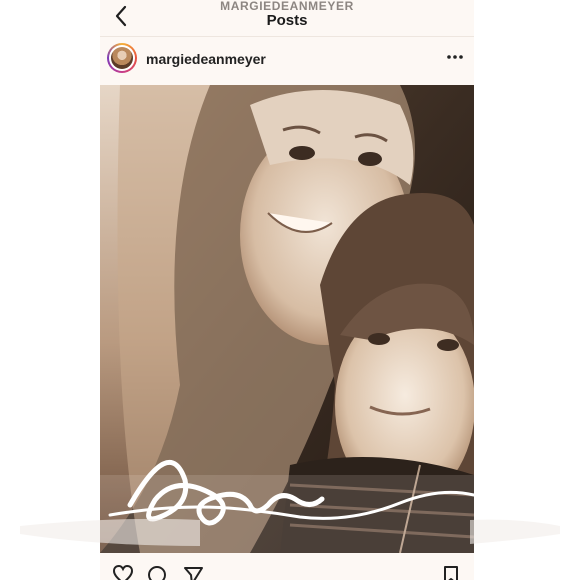  I want to click on header-divider, so click(287, 36).